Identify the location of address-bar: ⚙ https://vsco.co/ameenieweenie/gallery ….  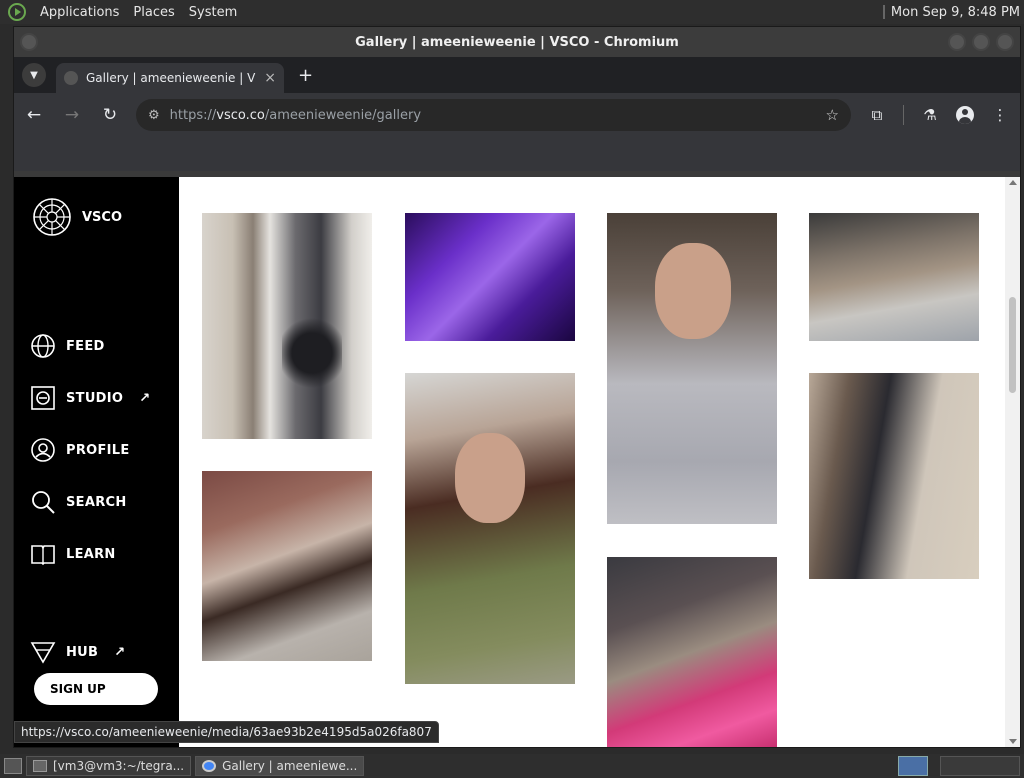
(493, 115).